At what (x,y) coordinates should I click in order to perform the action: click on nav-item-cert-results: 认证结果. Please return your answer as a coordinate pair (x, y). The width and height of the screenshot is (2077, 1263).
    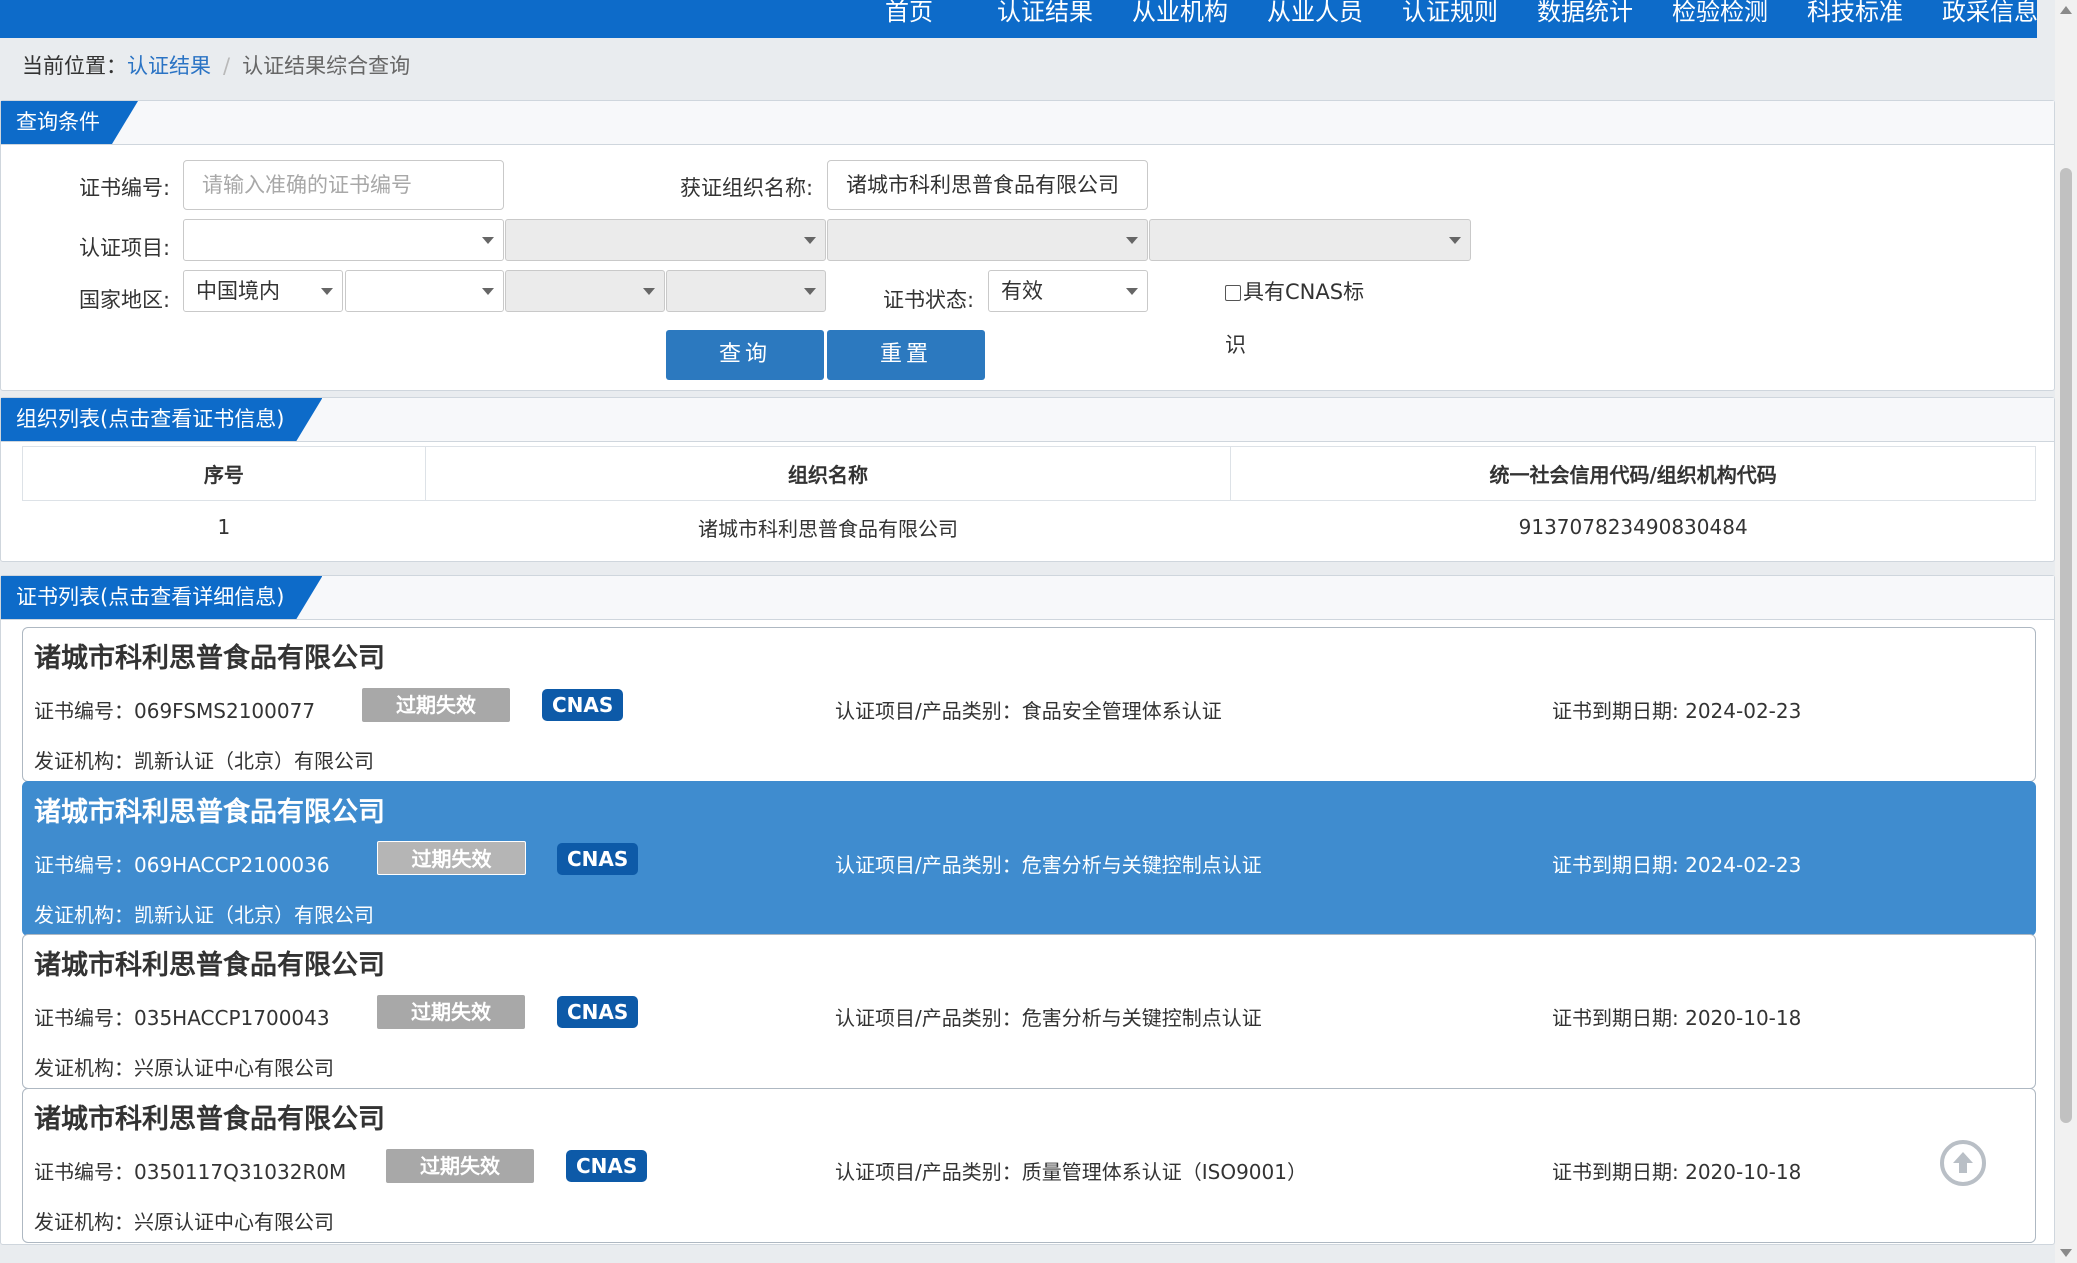
    Looking at the image, I should click on (1045, 16).